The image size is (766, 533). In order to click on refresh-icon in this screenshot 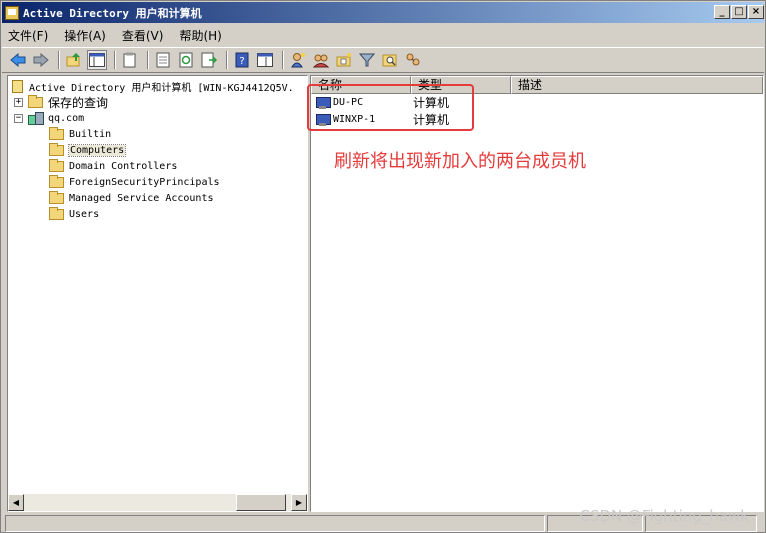, I will do `click(186, 60)`.